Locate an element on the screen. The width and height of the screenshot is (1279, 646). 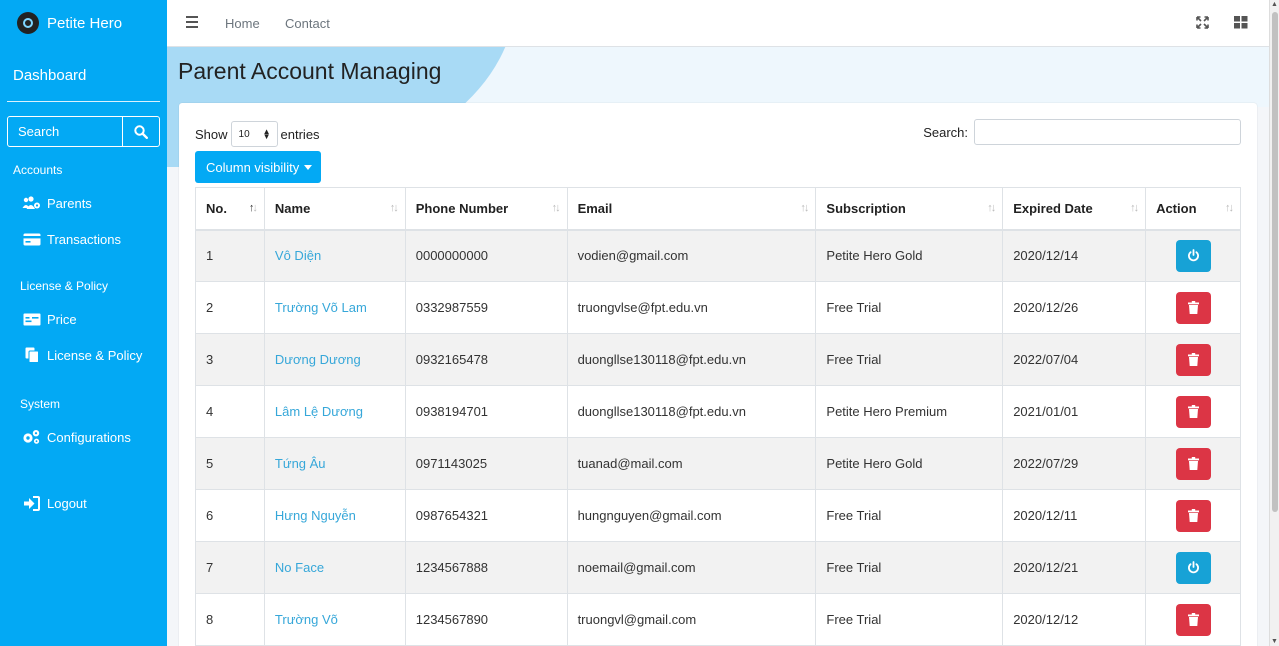
parent-name-link: Vô Diện is located at coordinates (298, 255).